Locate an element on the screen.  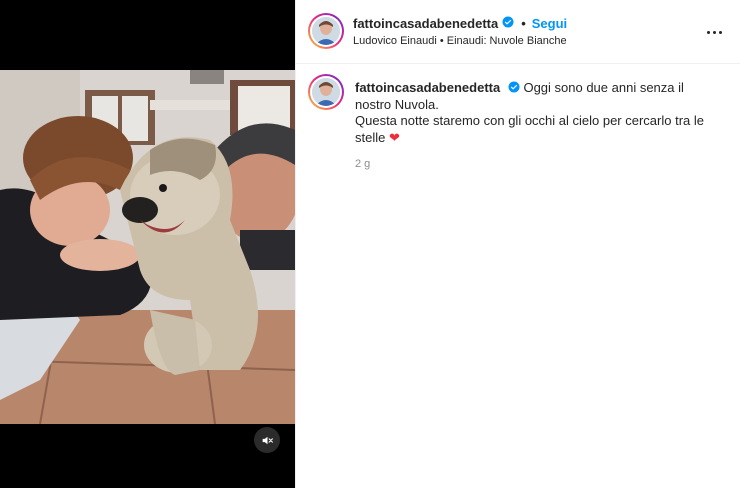
post-timestamp: 2 g is located at coordinates (362, 164).